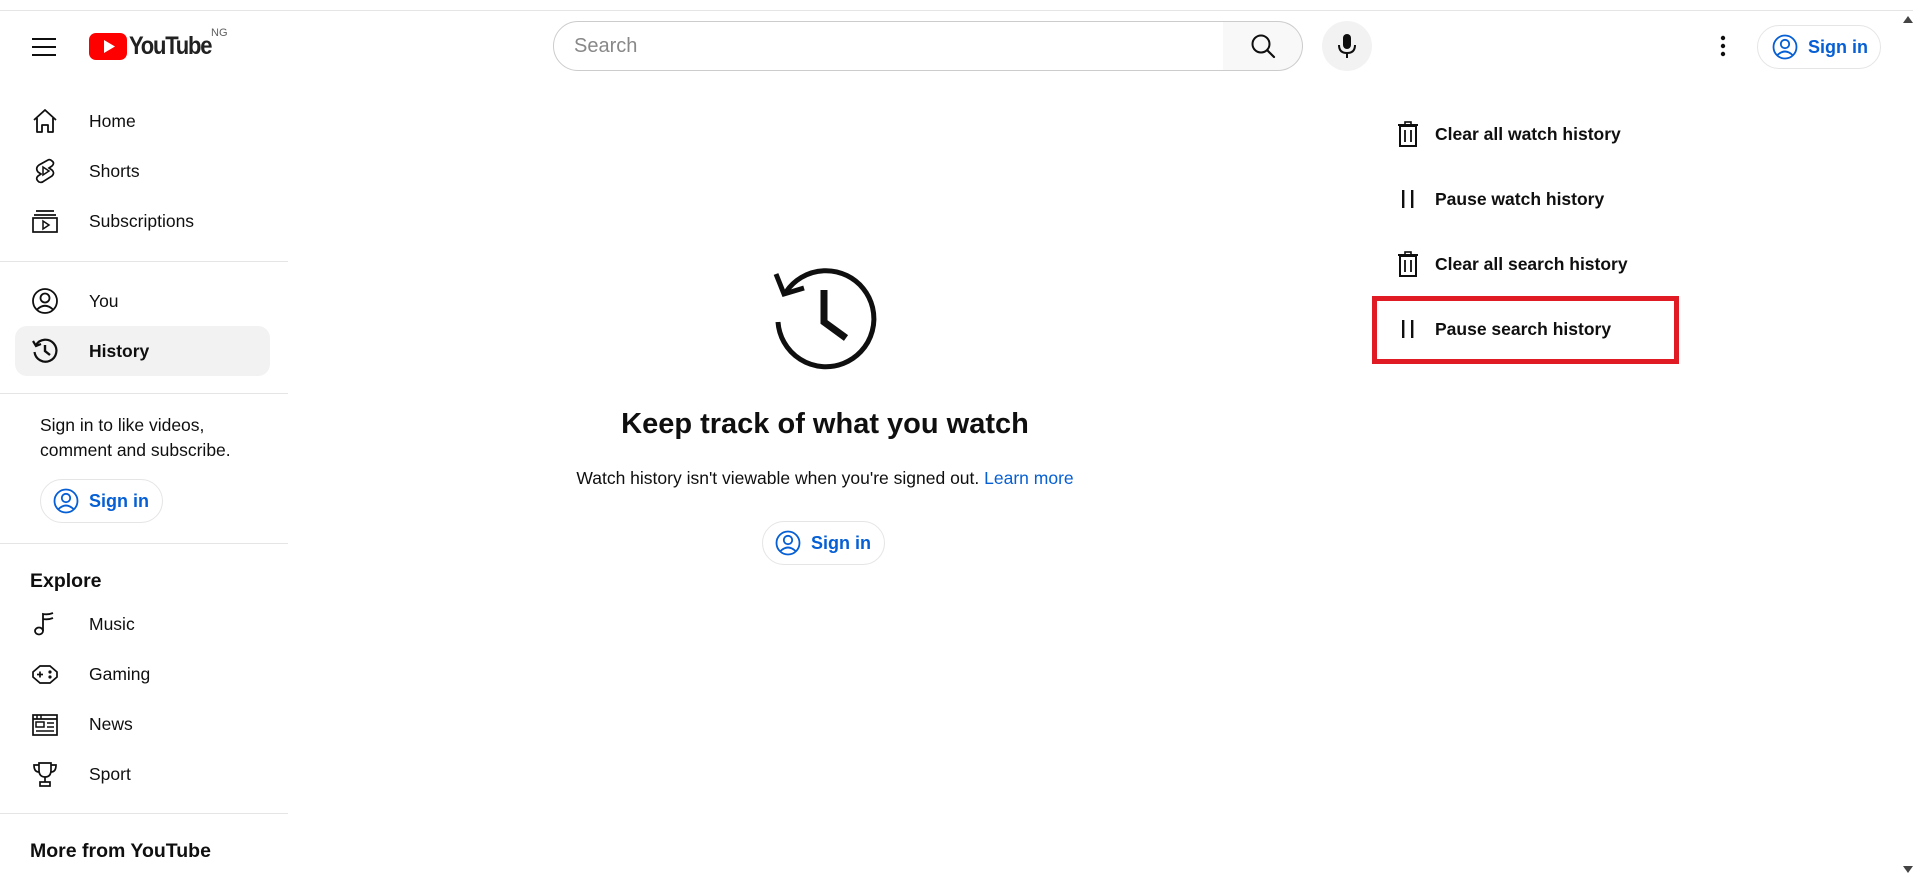 Image resolution: width=1913 pixels, height=880 pixels. What do you see at coordinates (45, 624) in the screenshot?
I see `music-icon` at bounding box center [45, 624].